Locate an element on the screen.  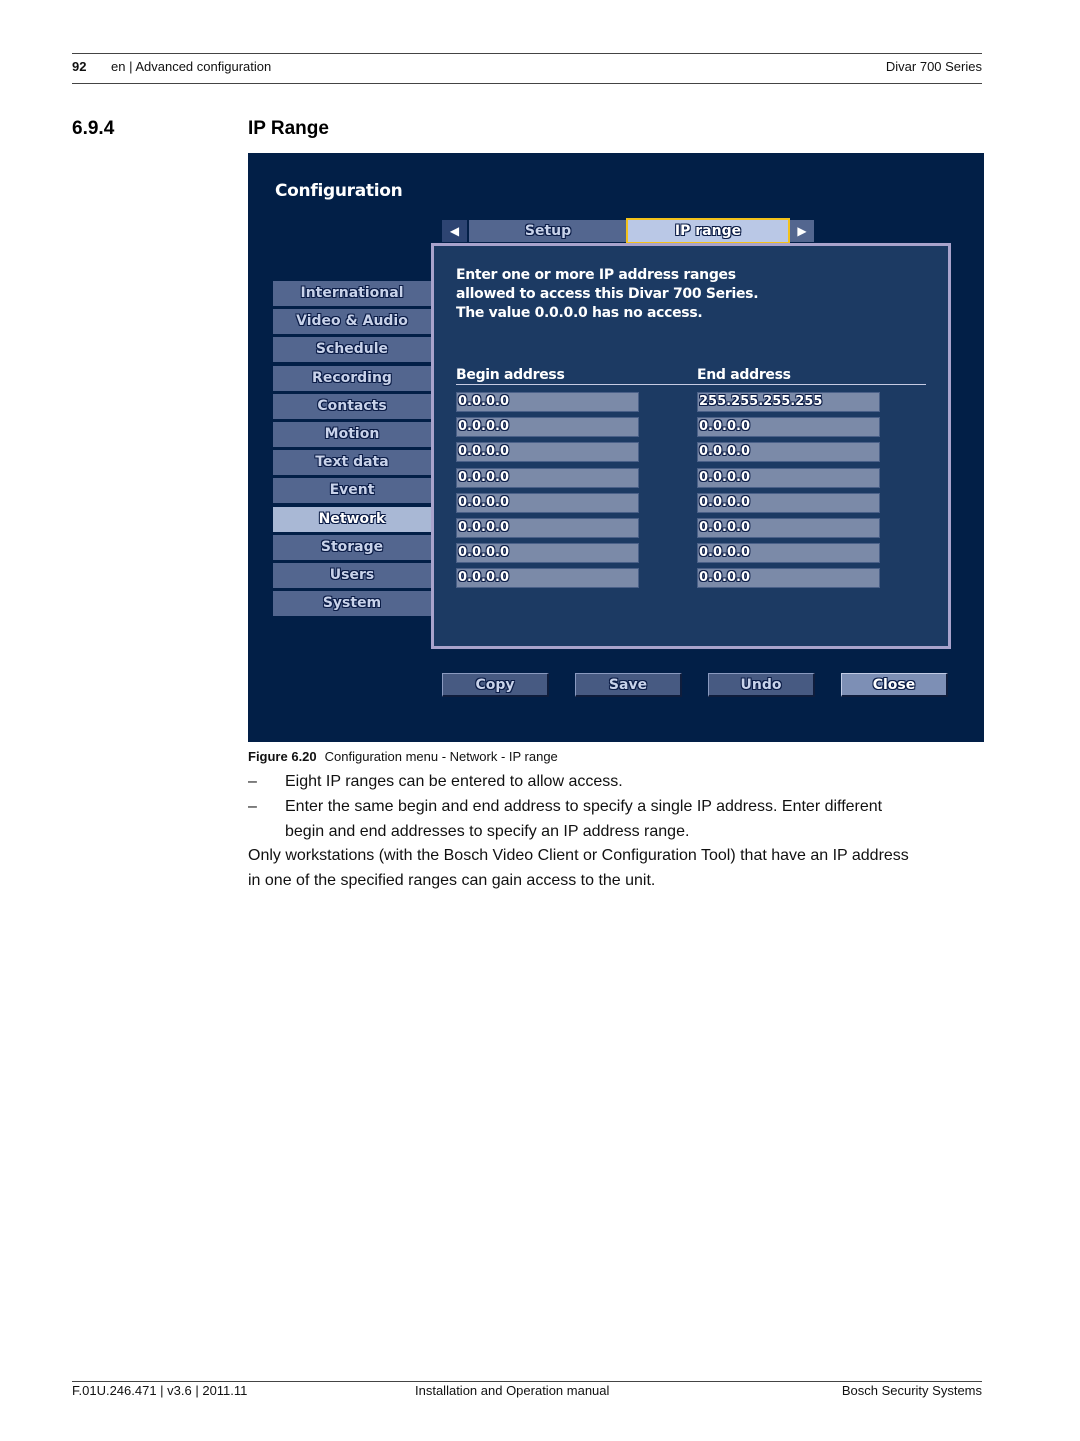
tab-prev-arrow-icon: ◀ is located at coordinates (454, 231).